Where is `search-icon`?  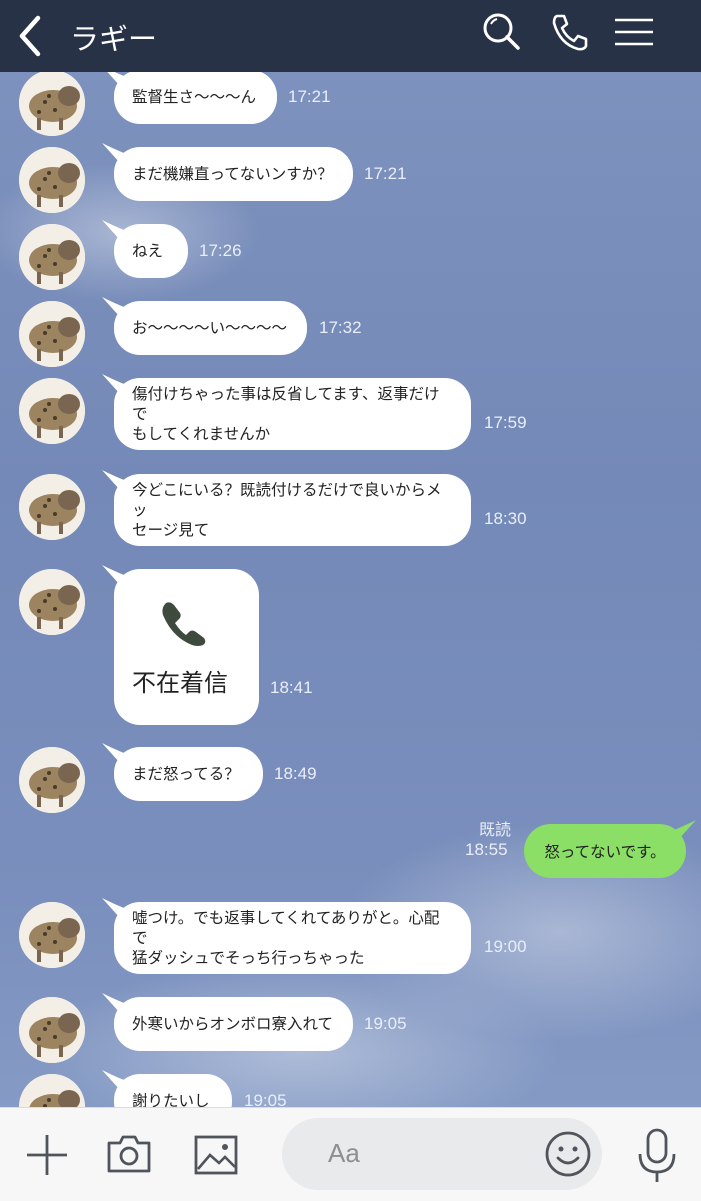
search-icon is located at coordinates (502, 32).